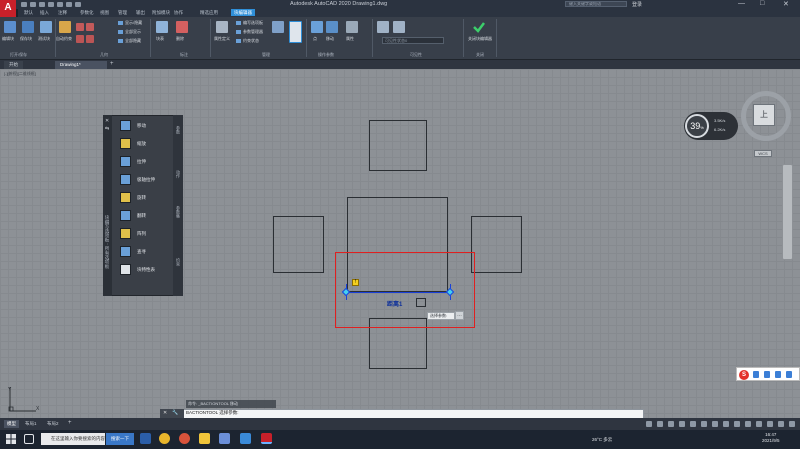  Describe the element at coordinates (162, 27) in the screenshot. I see `block-table-icon` at that location.